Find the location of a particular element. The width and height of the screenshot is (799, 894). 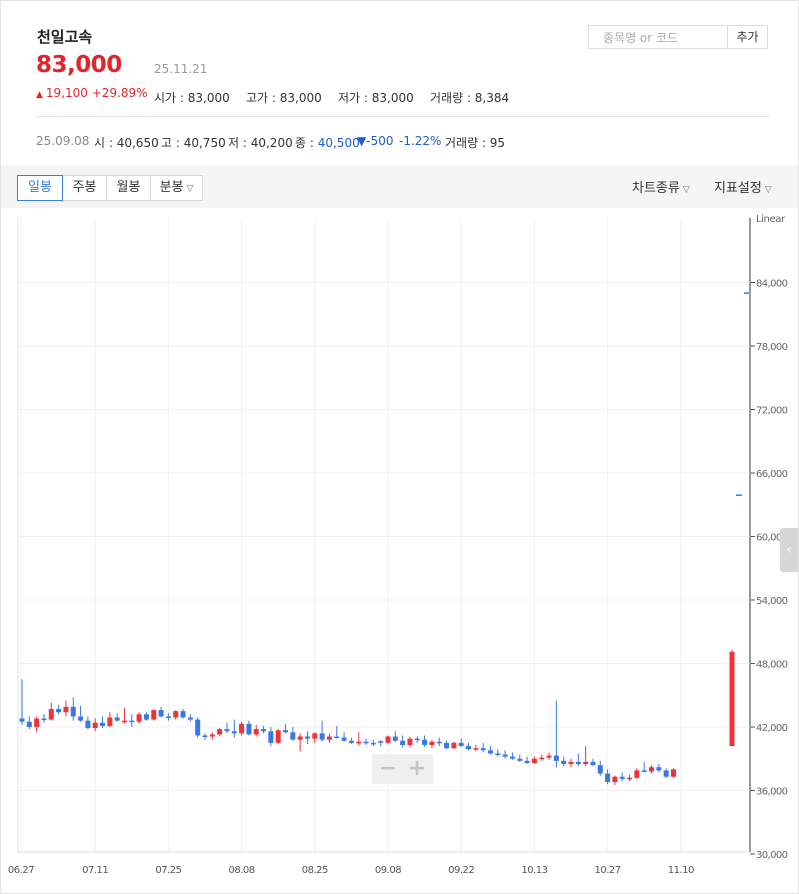

x-tick-label: 08.25 is located at coordinates (315, 870).